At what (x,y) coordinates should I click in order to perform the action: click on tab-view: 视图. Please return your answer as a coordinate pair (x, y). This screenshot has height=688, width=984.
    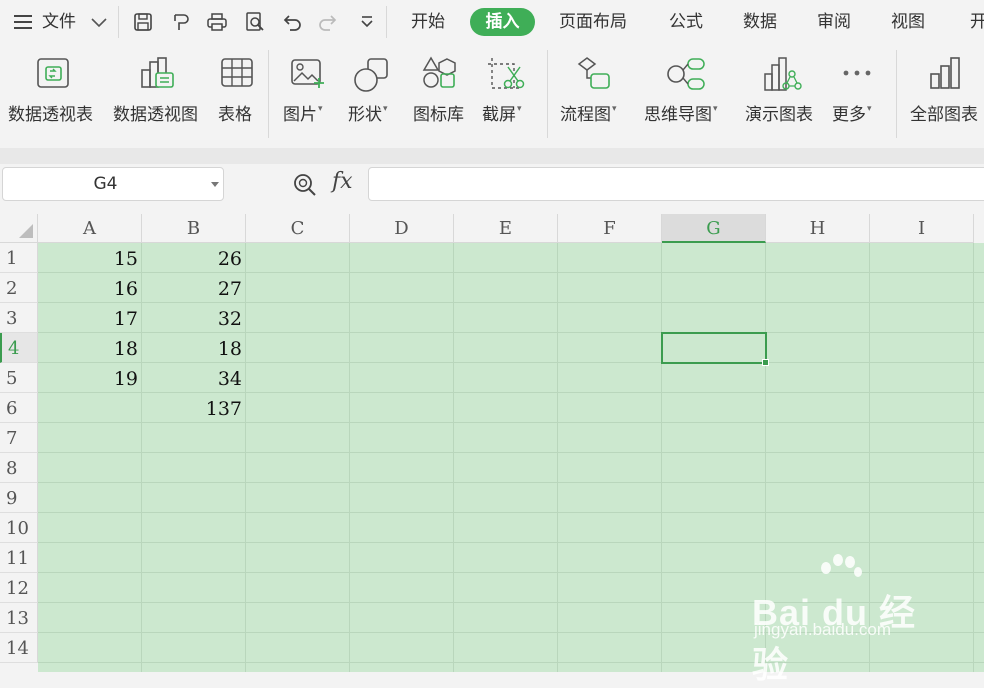
    Looking at the image, I should click on (908, 22).